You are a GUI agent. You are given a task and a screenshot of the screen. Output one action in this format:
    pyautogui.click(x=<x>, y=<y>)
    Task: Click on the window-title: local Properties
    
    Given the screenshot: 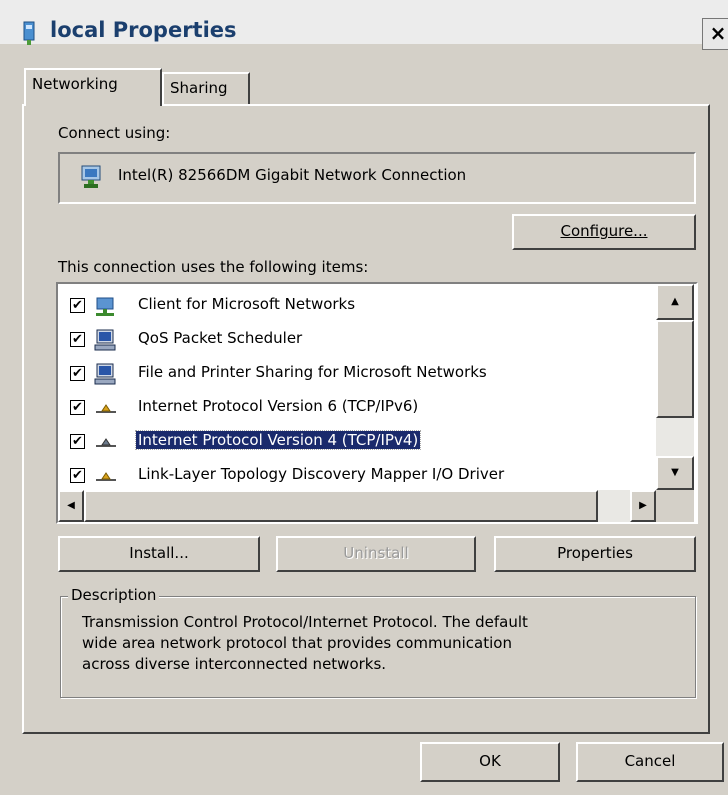 What is the action you would take?
    pyautogui.click(x=143, y=30)
    